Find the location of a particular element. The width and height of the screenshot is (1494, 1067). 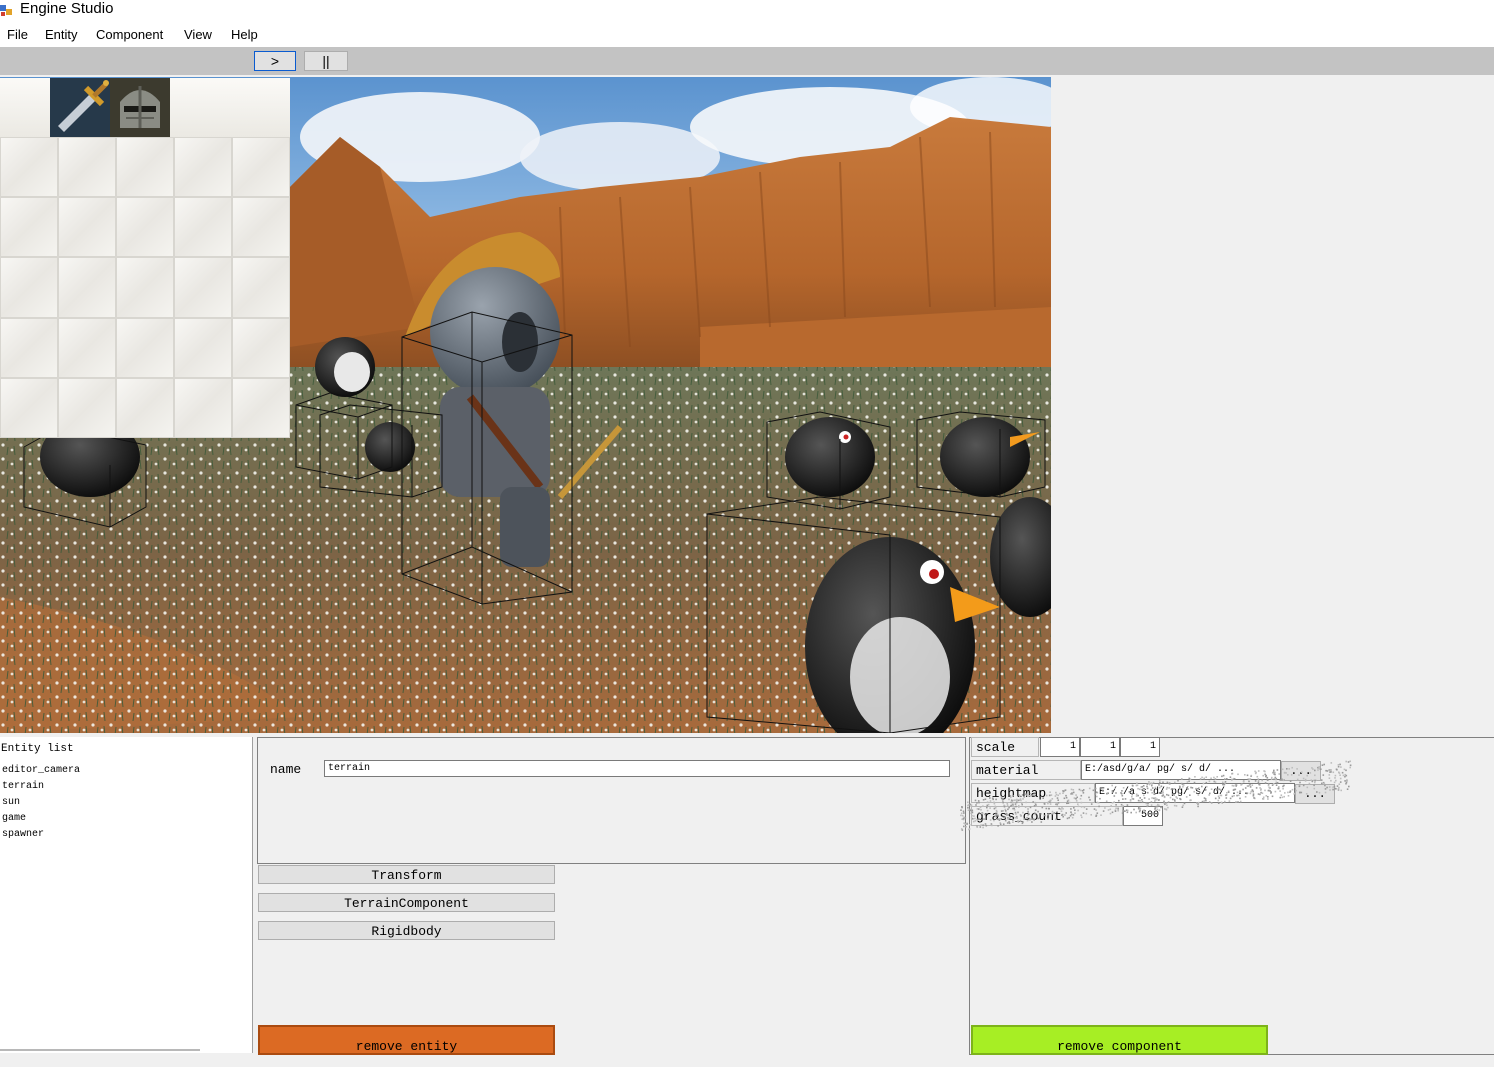

app-icon is located at coordinates (6, 10).